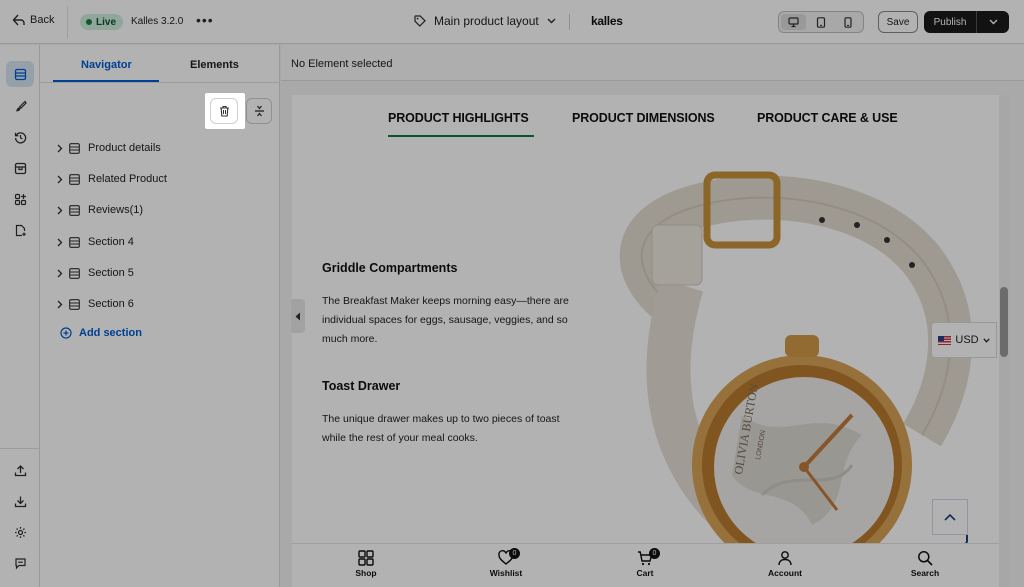  I want to click on page-add-icon, so click(20, 230).